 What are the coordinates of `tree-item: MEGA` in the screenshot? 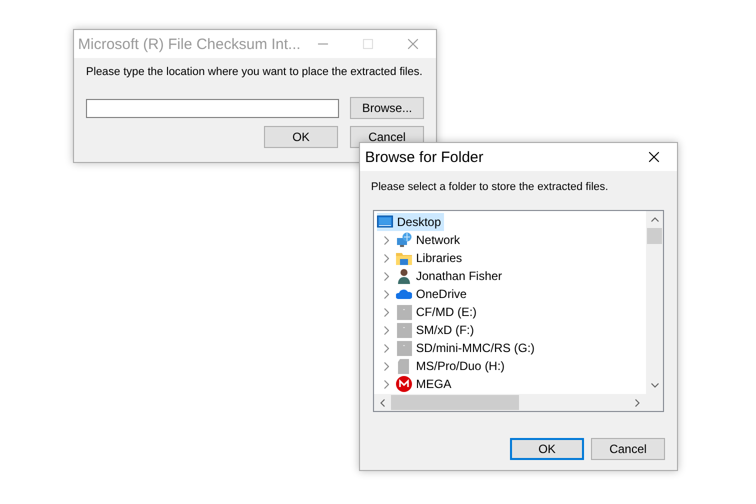 It's located at (425, 384).